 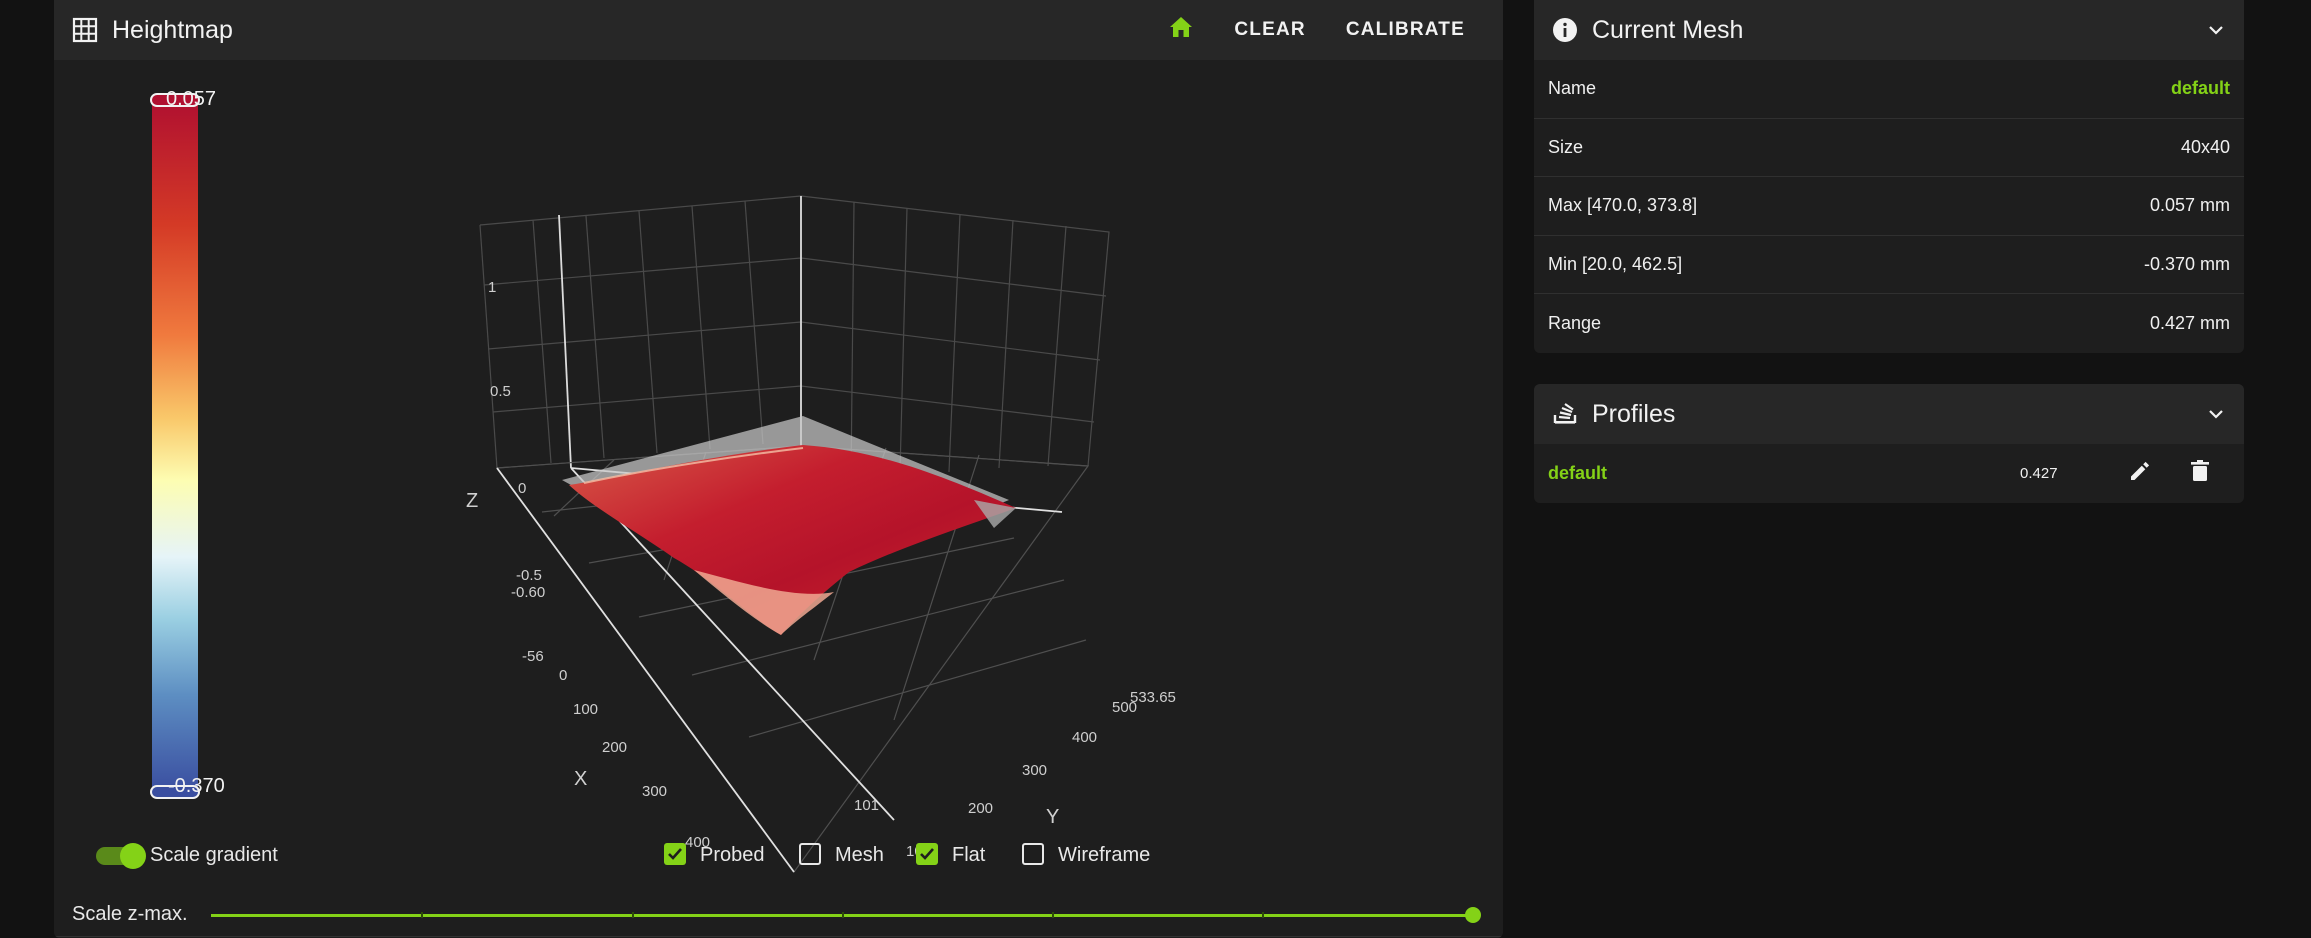 I want to click on profile-range: 0.427, so click(x=2039, y=473).